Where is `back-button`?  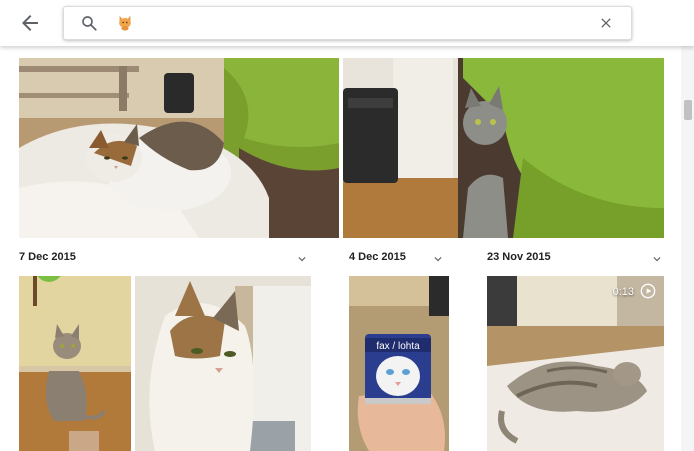 back-button is located at coordinates (30, 23).